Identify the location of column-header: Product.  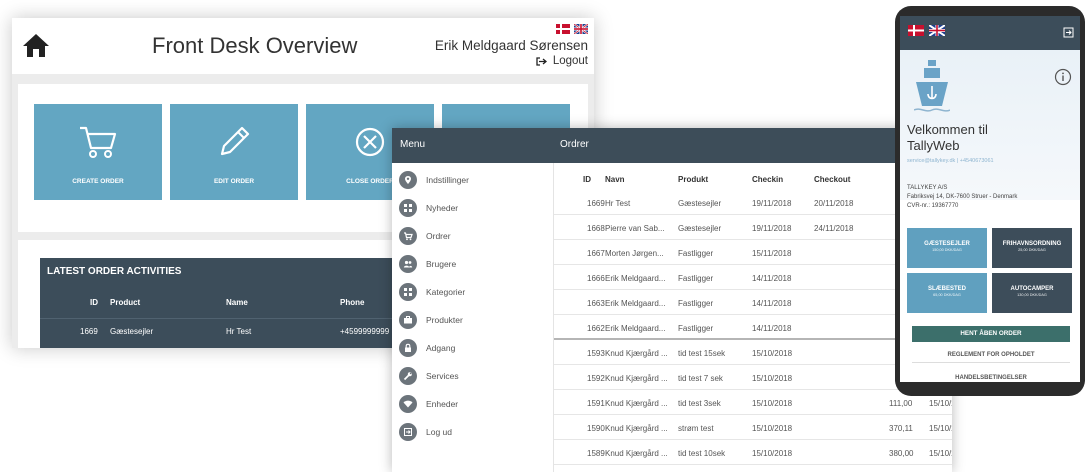
(125, 302).